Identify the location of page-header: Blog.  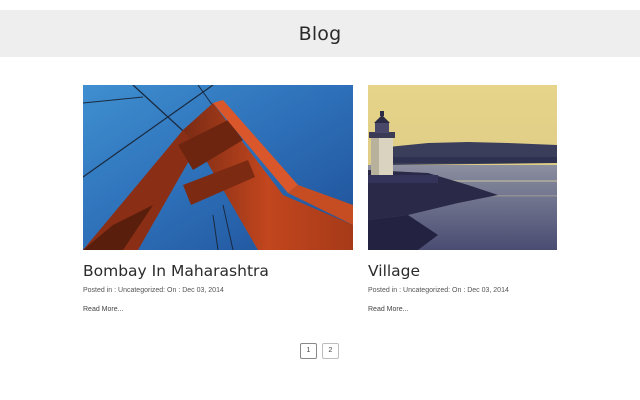
(320, 33).